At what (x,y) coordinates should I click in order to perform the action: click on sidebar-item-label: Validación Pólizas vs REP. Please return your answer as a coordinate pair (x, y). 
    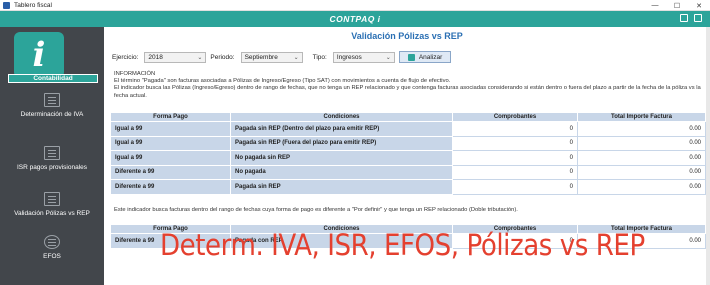
    Looking at the image, I should click on (52, 213).